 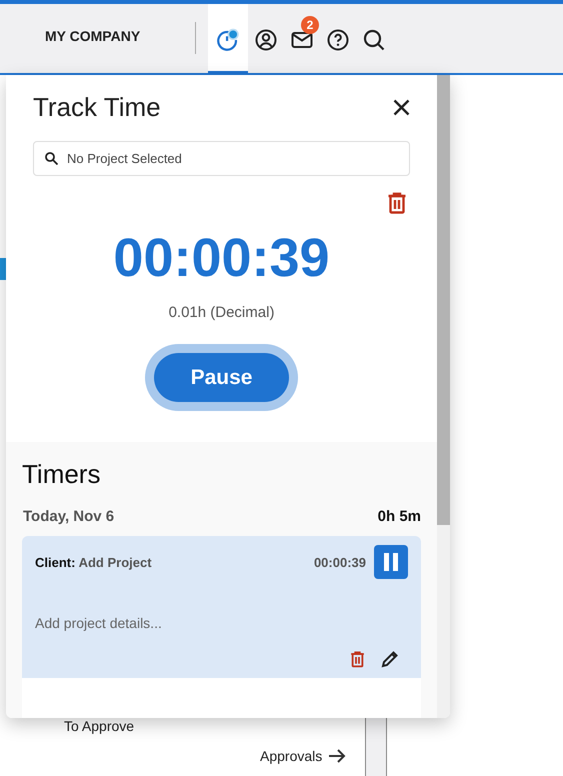 What do you see at coordinates (68, 516) in the screenshot?
I see `date-label: Today, Nov 6` at bounding box center [68, 516].